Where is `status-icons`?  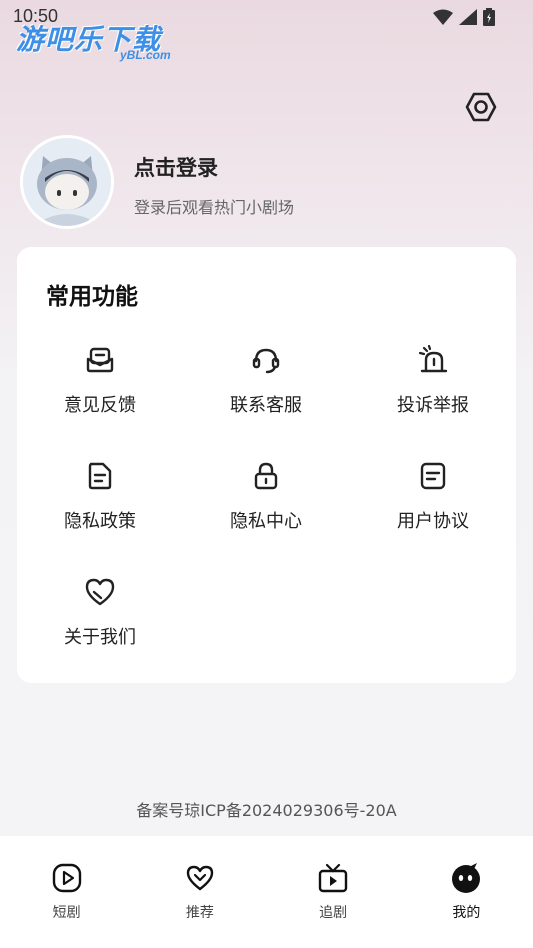
status-icons is located at coordinates (464, 17).